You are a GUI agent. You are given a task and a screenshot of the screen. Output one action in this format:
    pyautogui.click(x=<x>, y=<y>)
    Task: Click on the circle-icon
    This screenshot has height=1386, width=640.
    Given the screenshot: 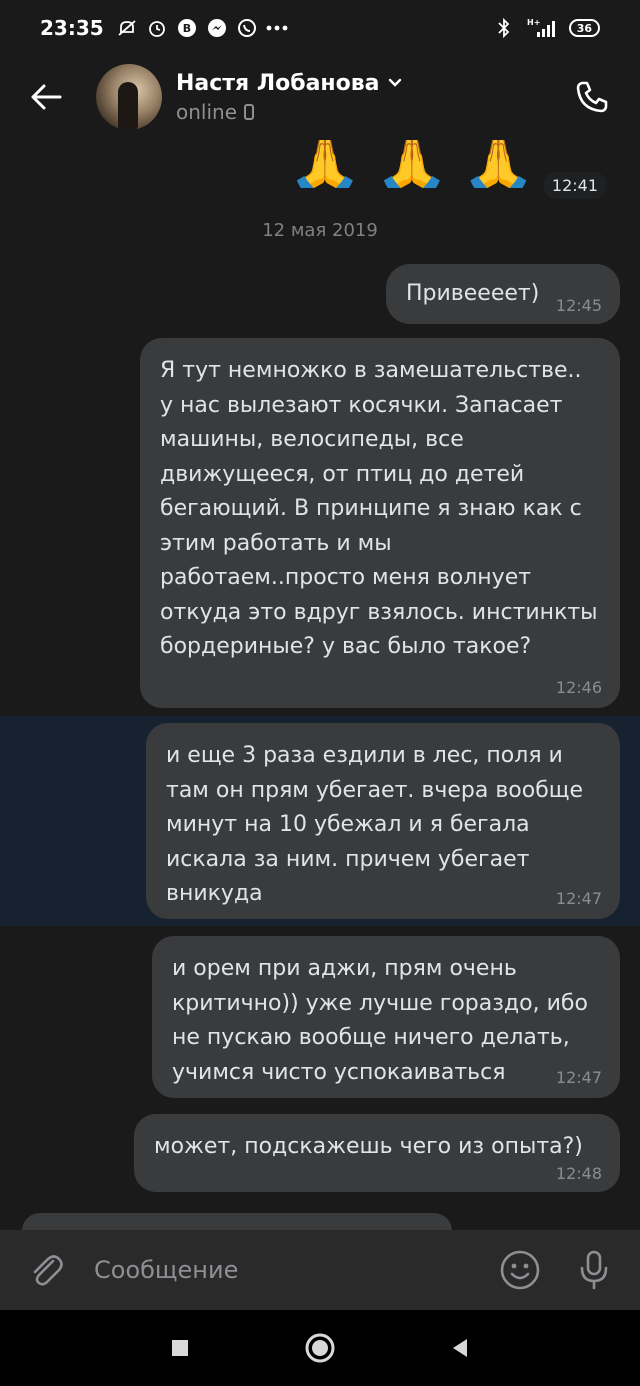 What is the action you would take?
    pyautogui.click(x=320, y=1348)
    